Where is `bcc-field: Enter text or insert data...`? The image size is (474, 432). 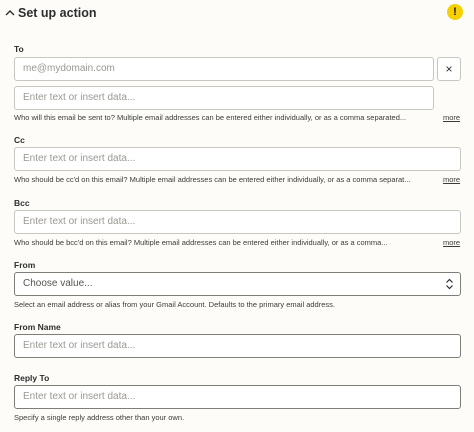 bcc-field: Enter text or insert data... is located at coordinates (237, 222).